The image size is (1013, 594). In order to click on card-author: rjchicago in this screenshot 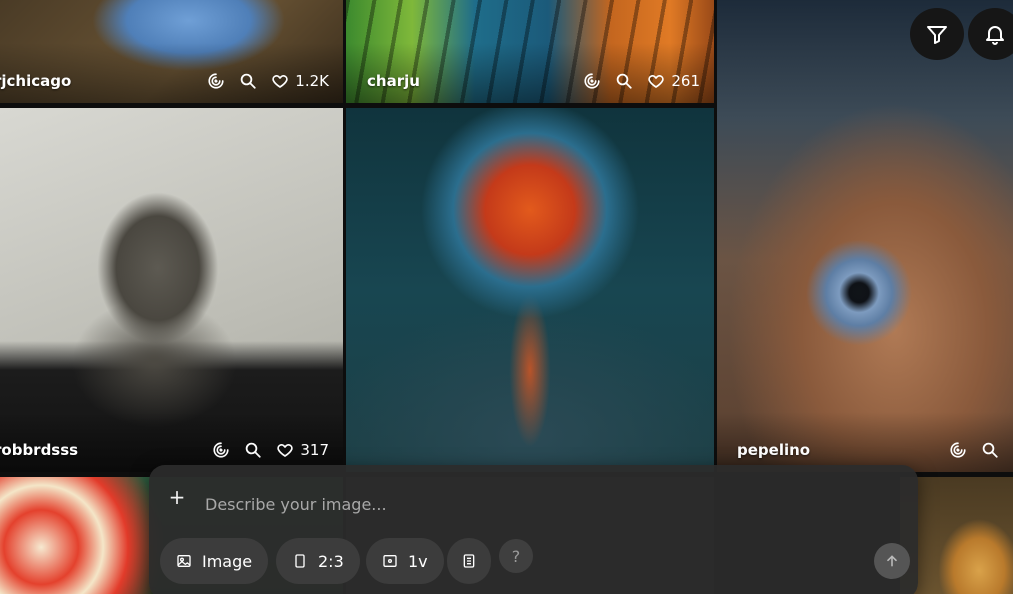, I will do `click(35, 81)`.